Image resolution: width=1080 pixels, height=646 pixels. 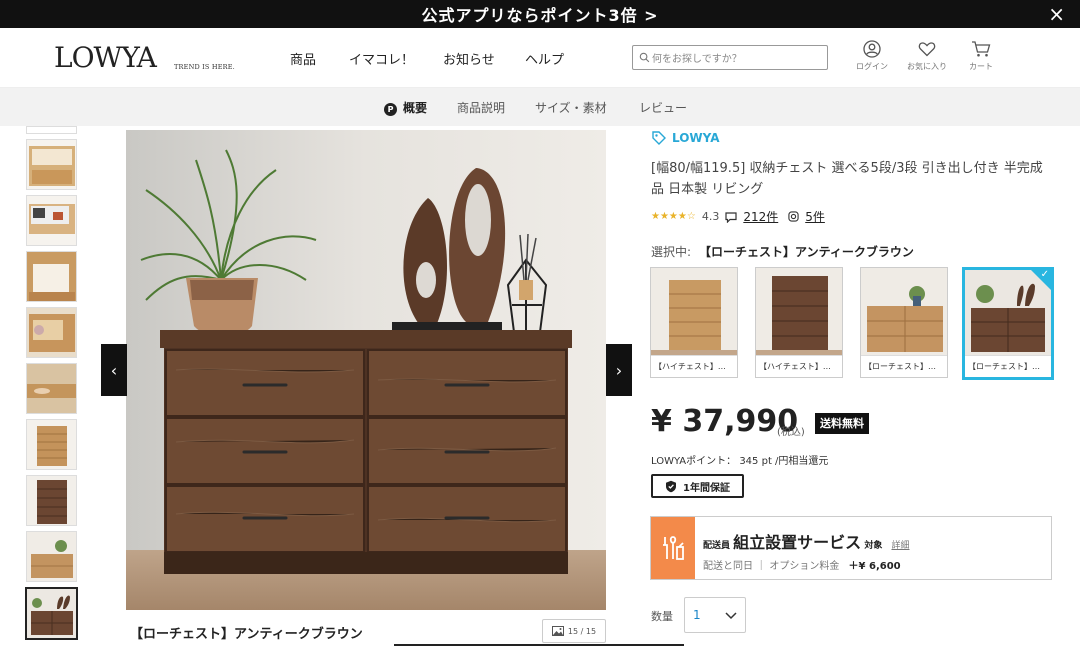 What do you see at coordinates (717, 546) in the screenshot?
I see `service-prefix: 配送員` at bounding box center [717, 546].